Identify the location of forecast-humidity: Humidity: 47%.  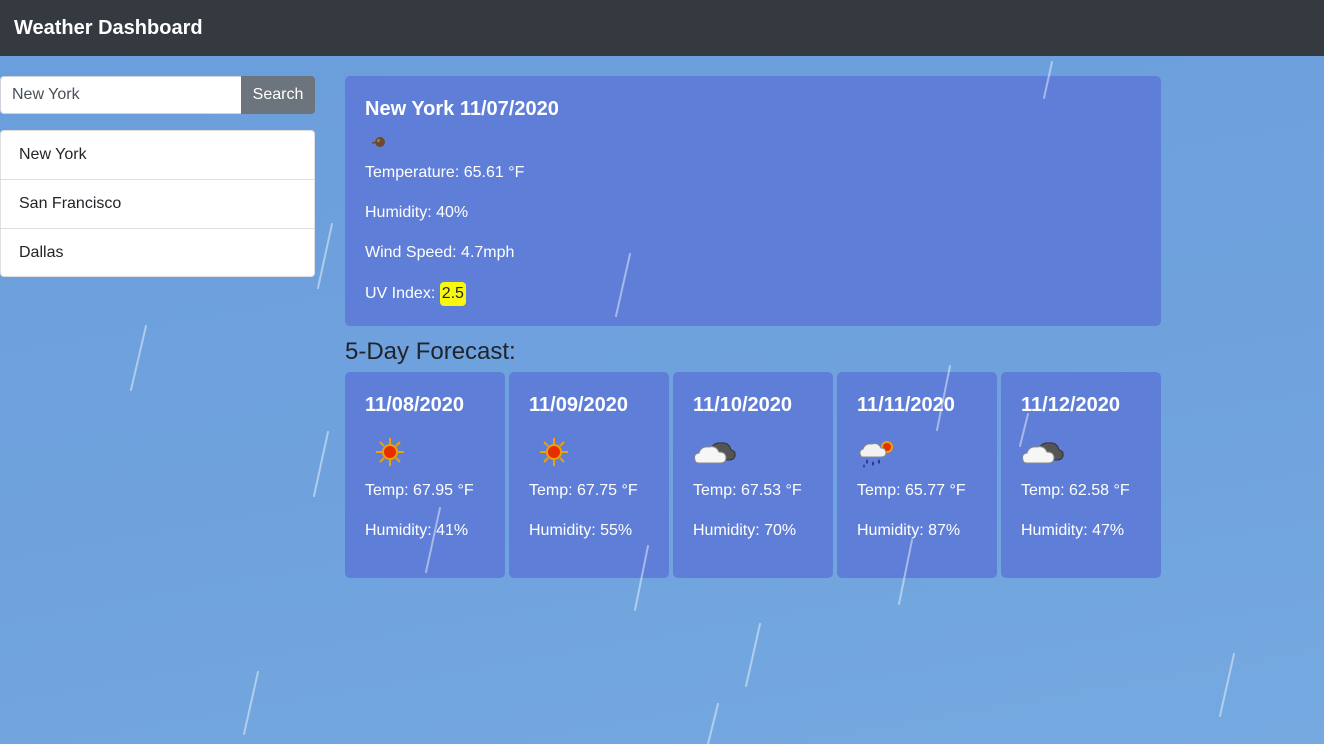
(1073, 530).